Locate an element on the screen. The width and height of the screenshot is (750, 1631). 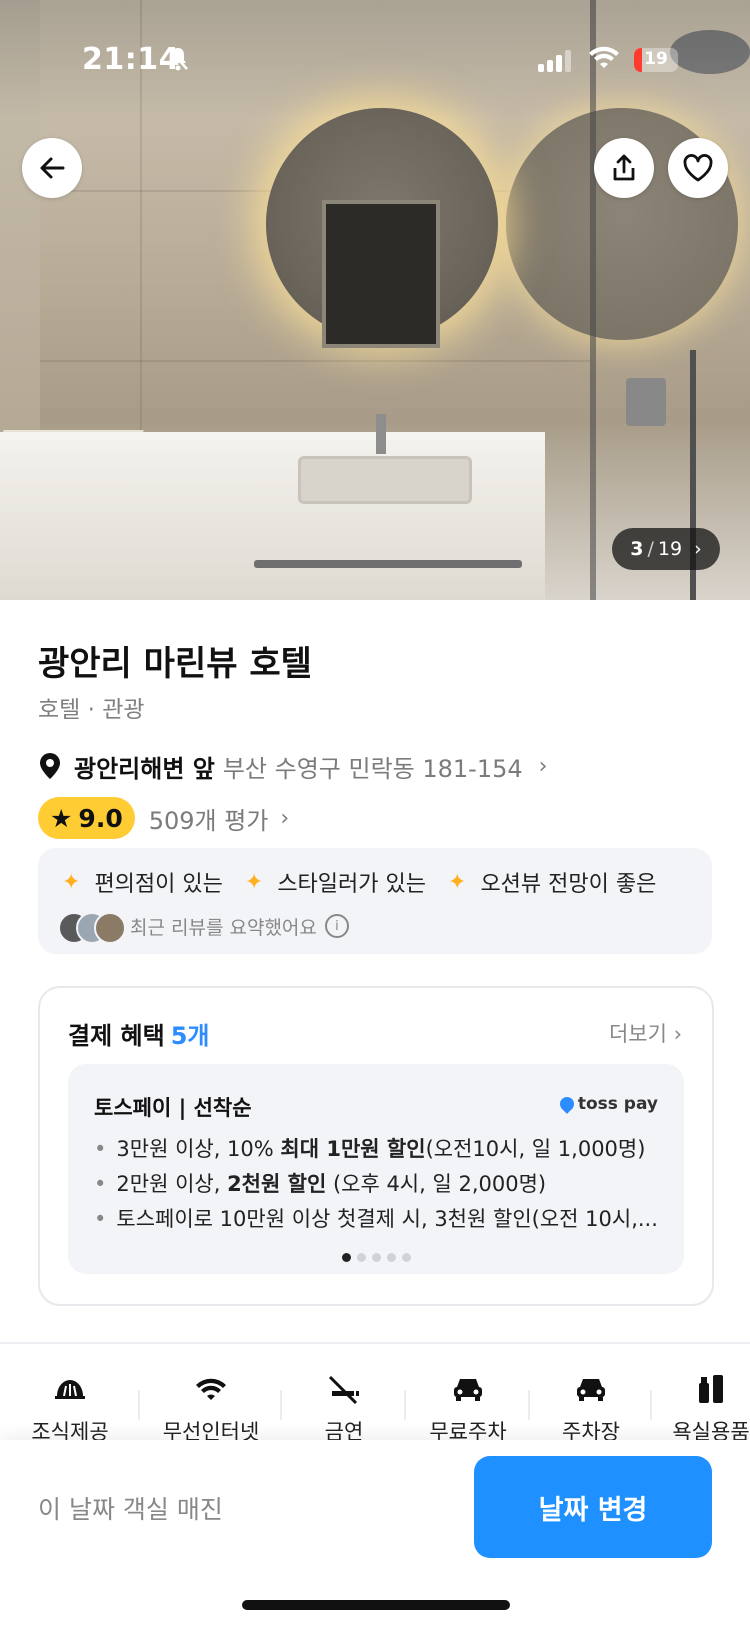
location-pin-icon is located at coordinates (50, 766).